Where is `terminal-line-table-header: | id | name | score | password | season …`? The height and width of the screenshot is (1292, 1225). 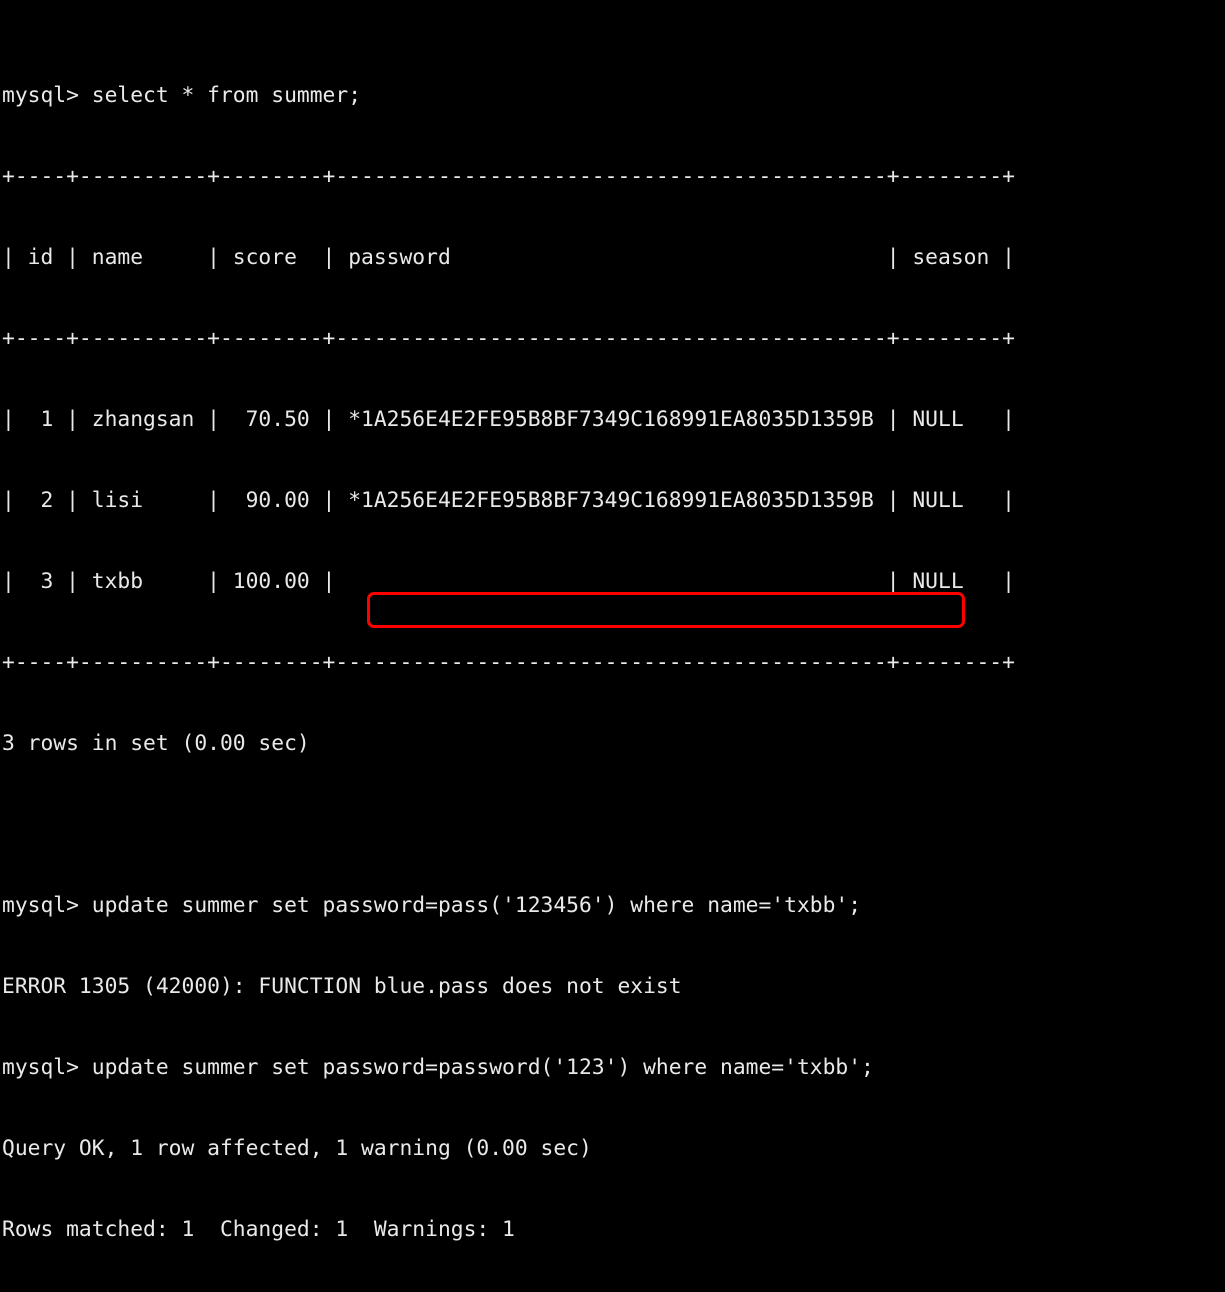
terminal-line-table-header: | id | name | score | password | season … is located at coordinates (508, 257).